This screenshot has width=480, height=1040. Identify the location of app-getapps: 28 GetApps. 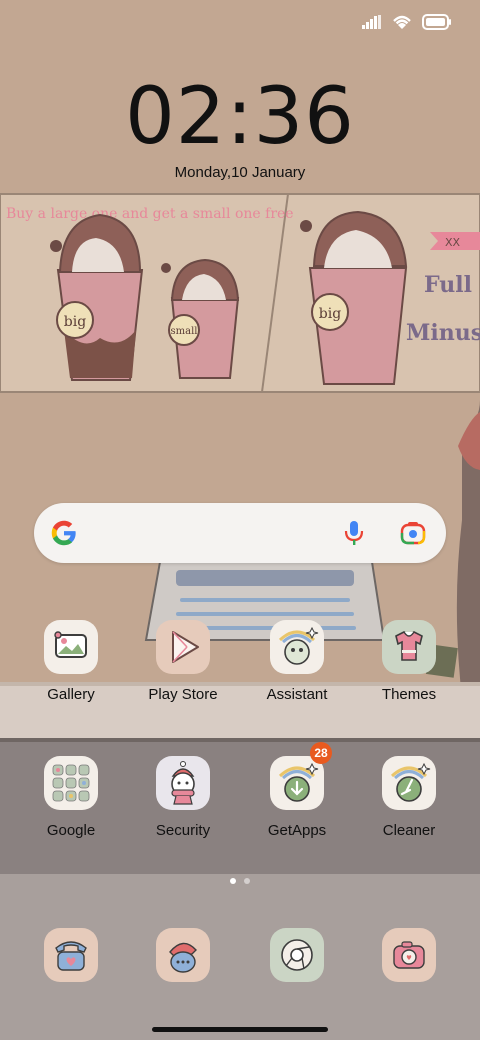
(297, 790).